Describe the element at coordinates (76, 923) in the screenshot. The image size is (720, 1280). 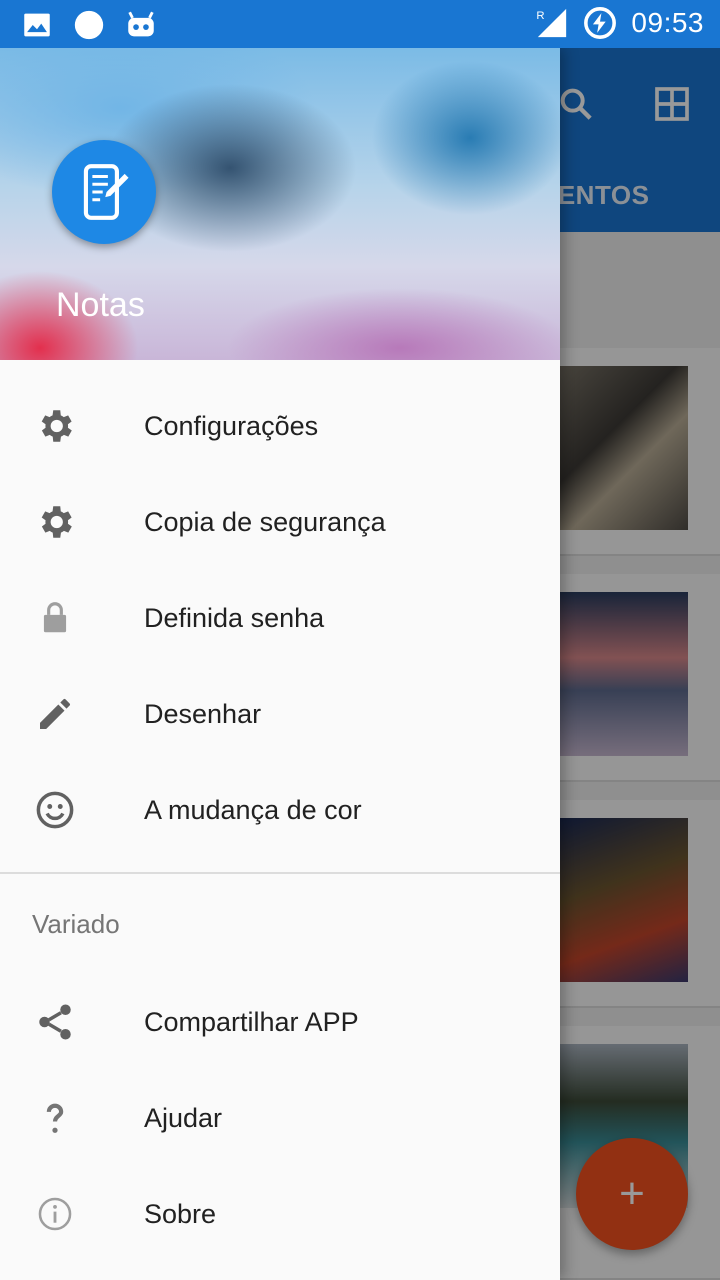
I see `section-title: Variado` at that location.